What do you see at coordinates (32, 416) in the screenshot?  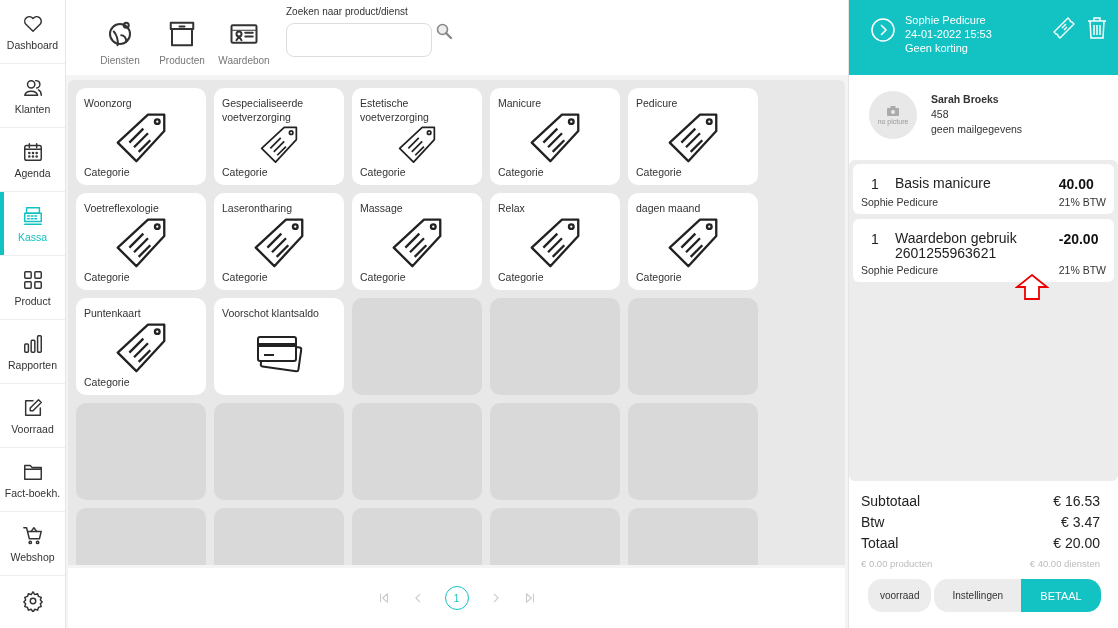 I see `sidebar-item: Voorraad` at bounding box center [32, 416].